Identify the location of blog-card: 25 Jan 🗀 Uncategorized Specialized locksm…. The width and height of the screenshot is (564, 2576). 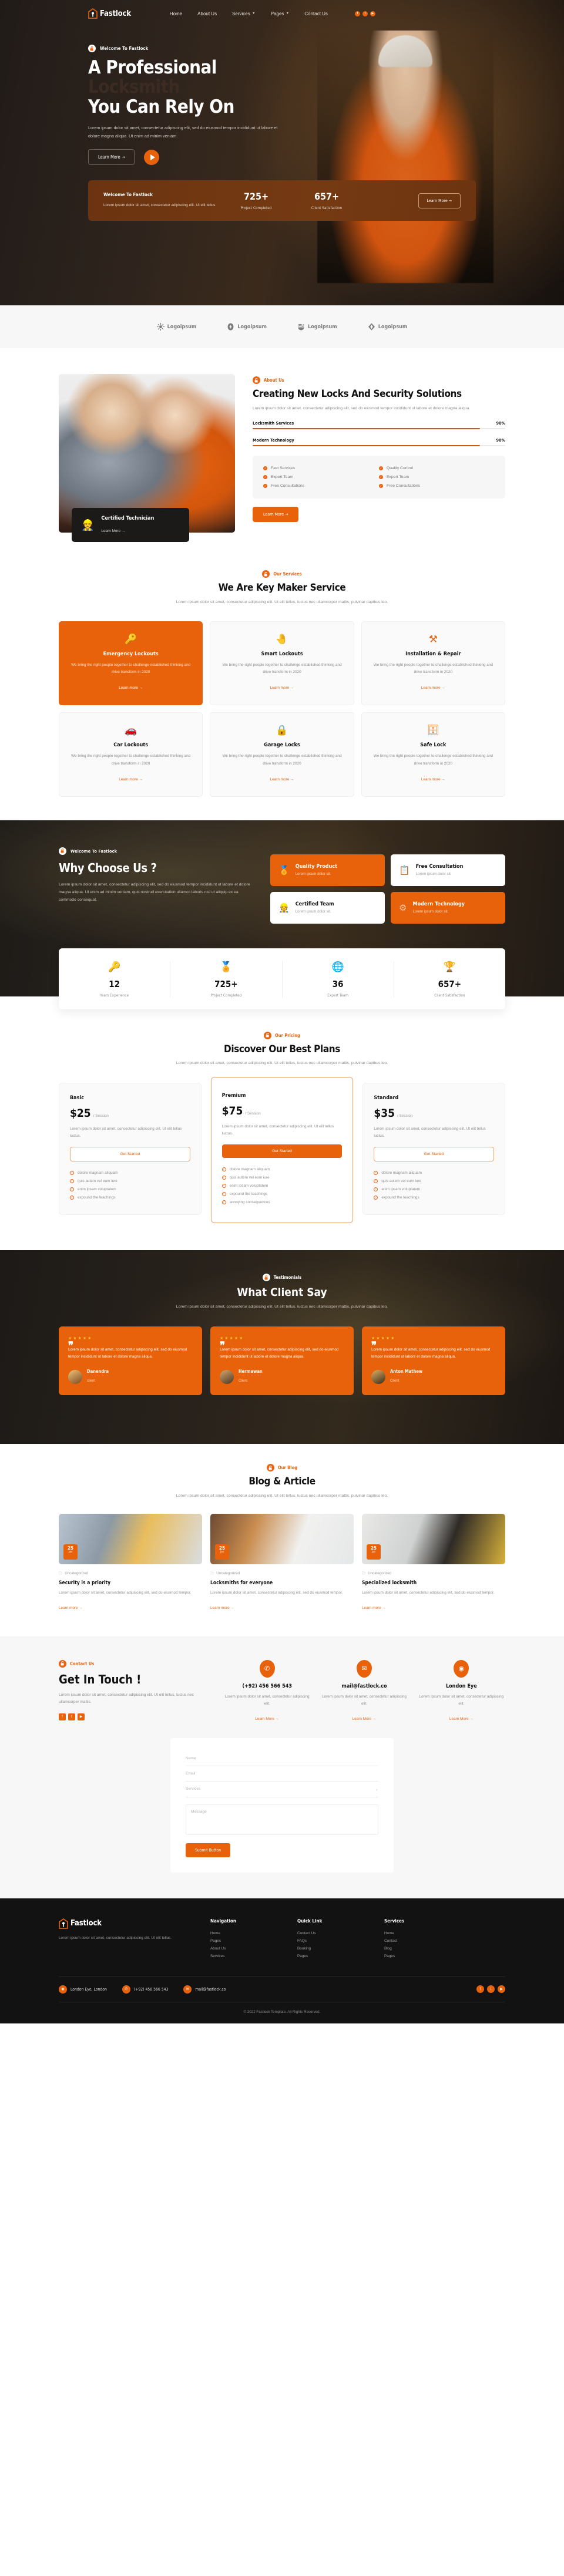
(433, 1562).